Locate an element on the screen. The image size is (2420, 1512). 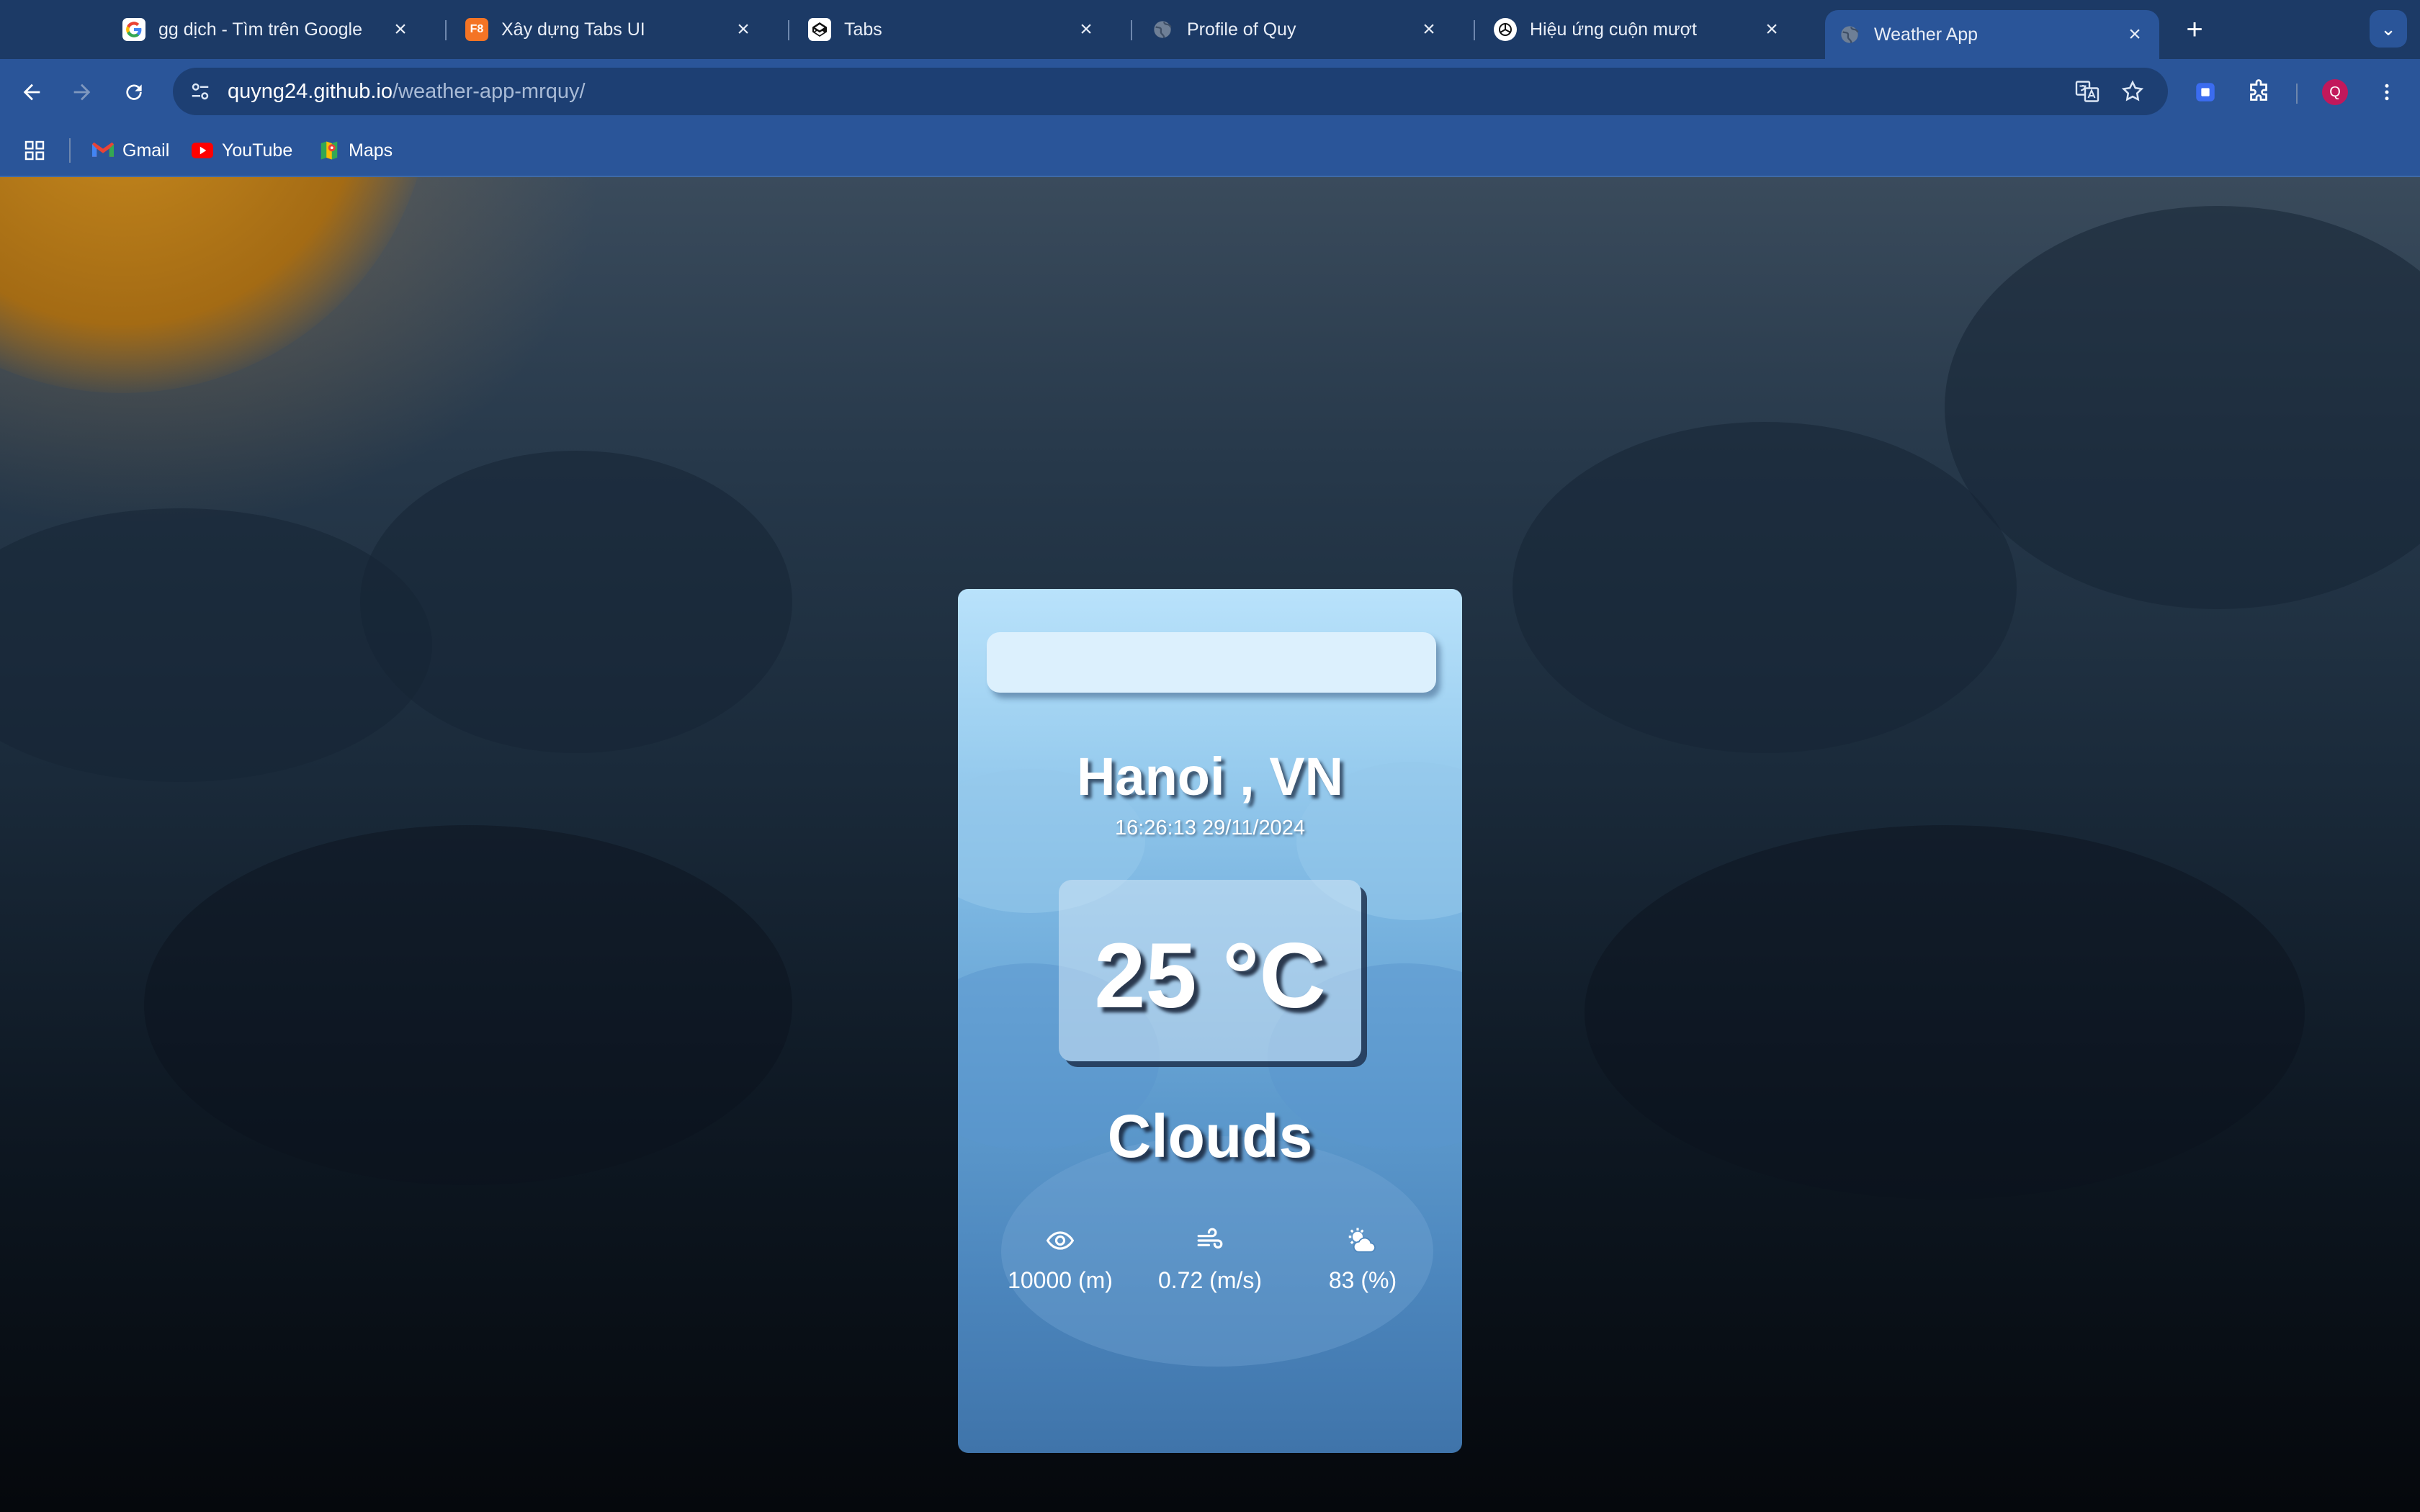
weather-description: Clouds is located at coordinates (1210, 1136).